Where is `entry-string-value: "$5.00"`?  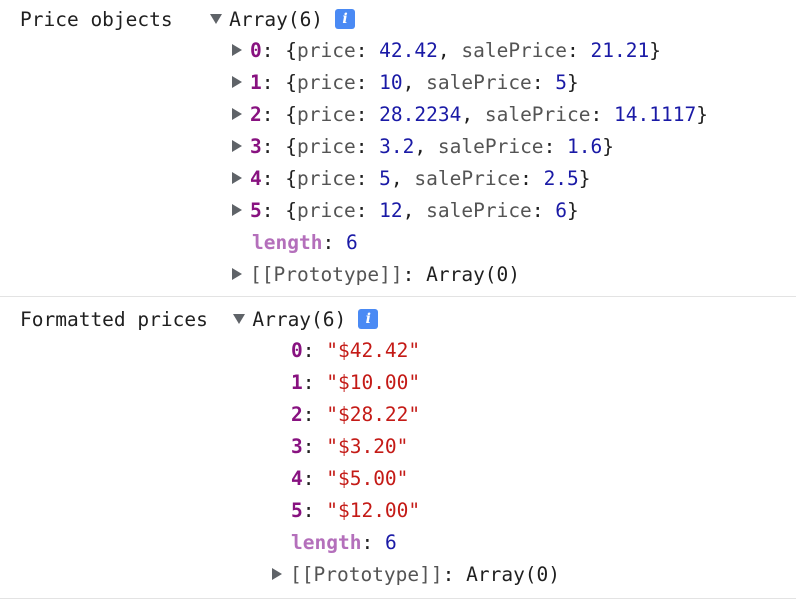
entry-string-value: "$5.00" is located at coordinates (367, 478).